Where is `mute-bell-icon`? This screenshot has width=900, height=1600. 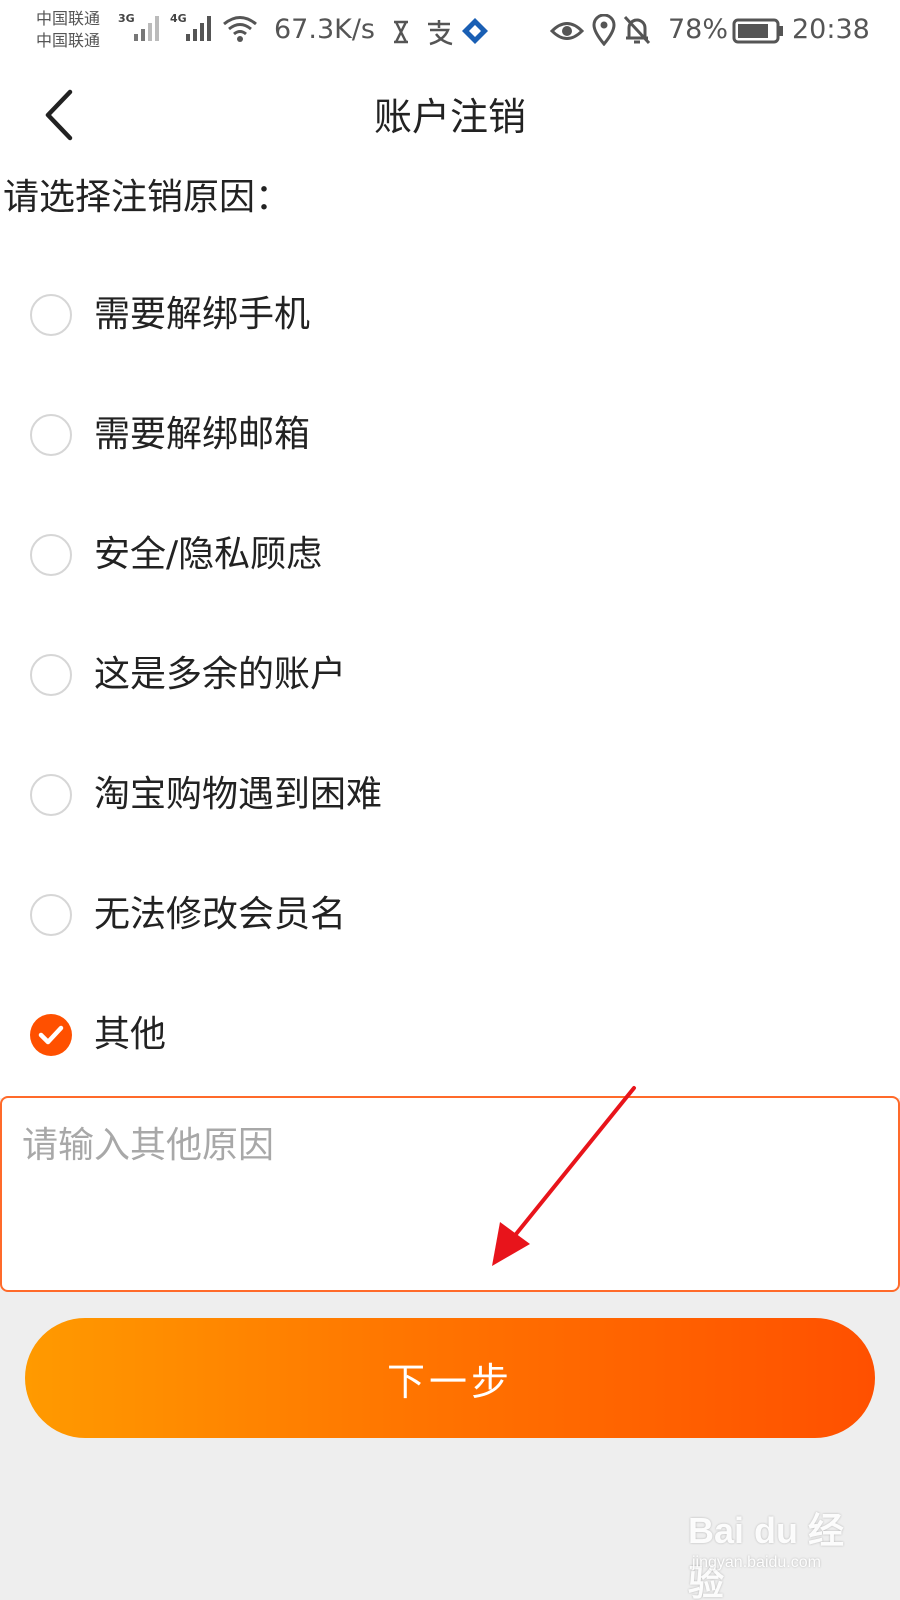
mute-bell-icon is located at coordinates (637, 30).